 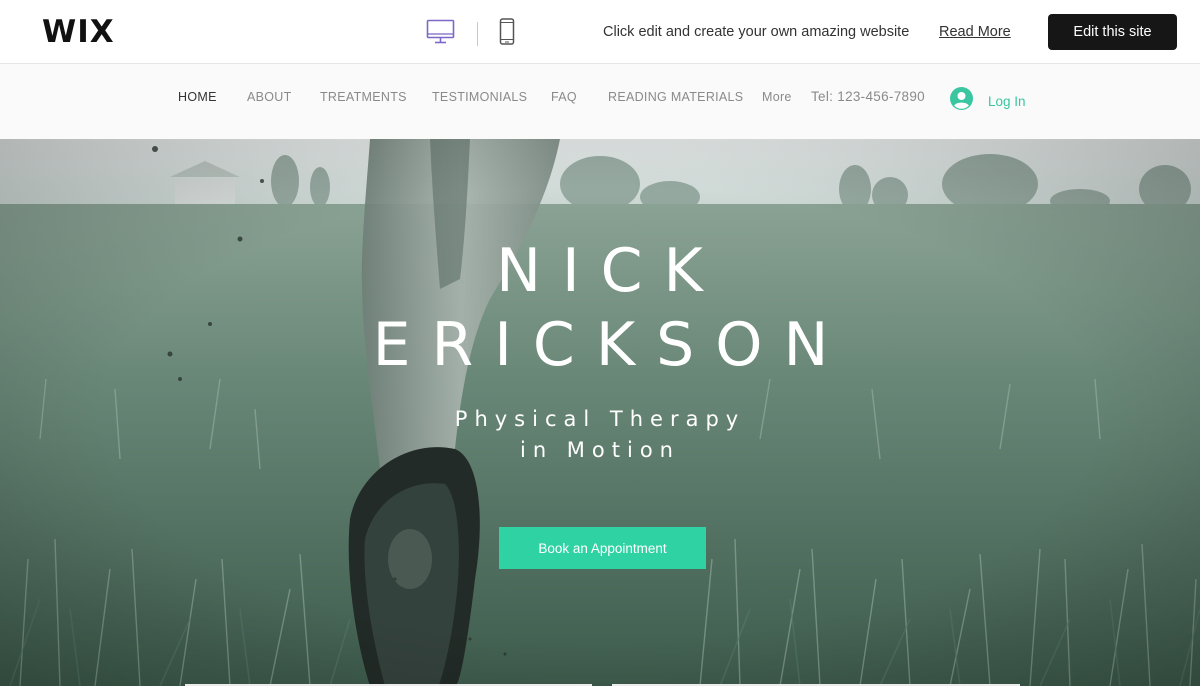 What do you see at coordinates (440, 34) in the screenshot?
I see `desktop-icon` at bounding box center [440, 34].